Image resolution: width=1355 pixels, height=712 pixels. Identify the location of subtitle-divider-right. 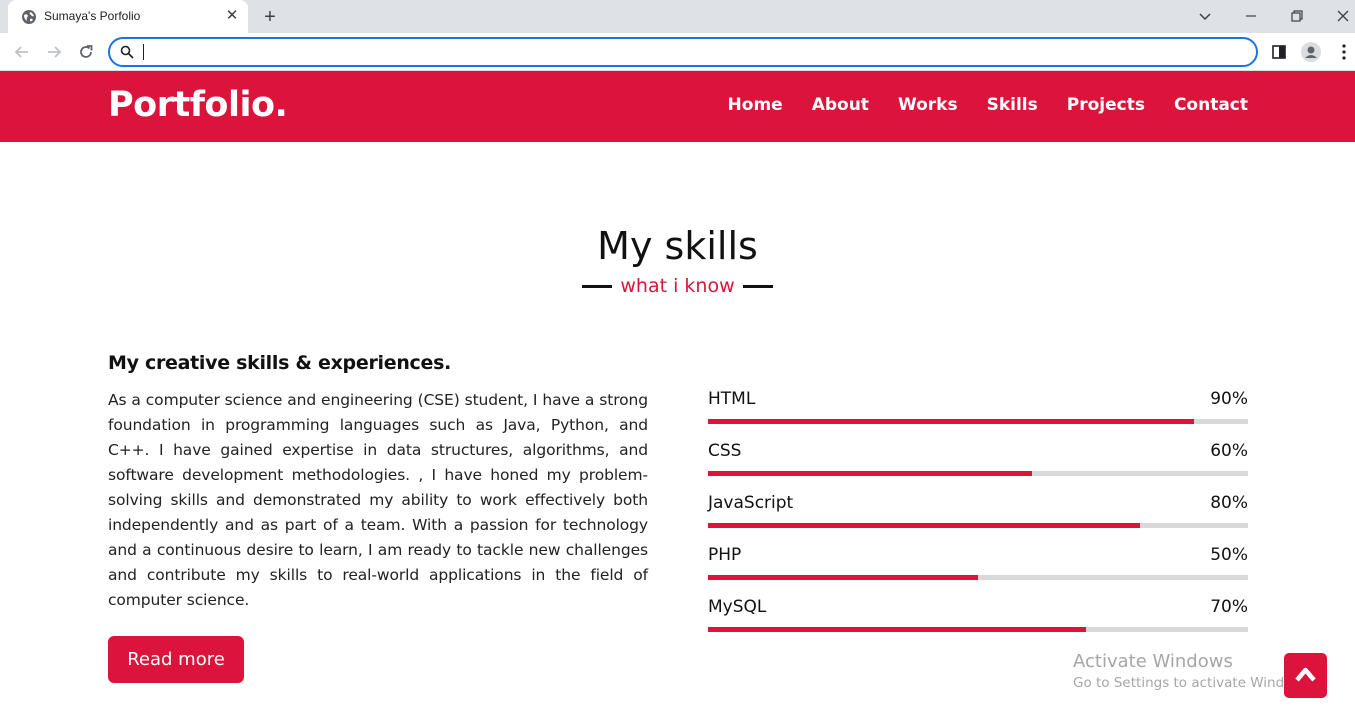
(758, 286).